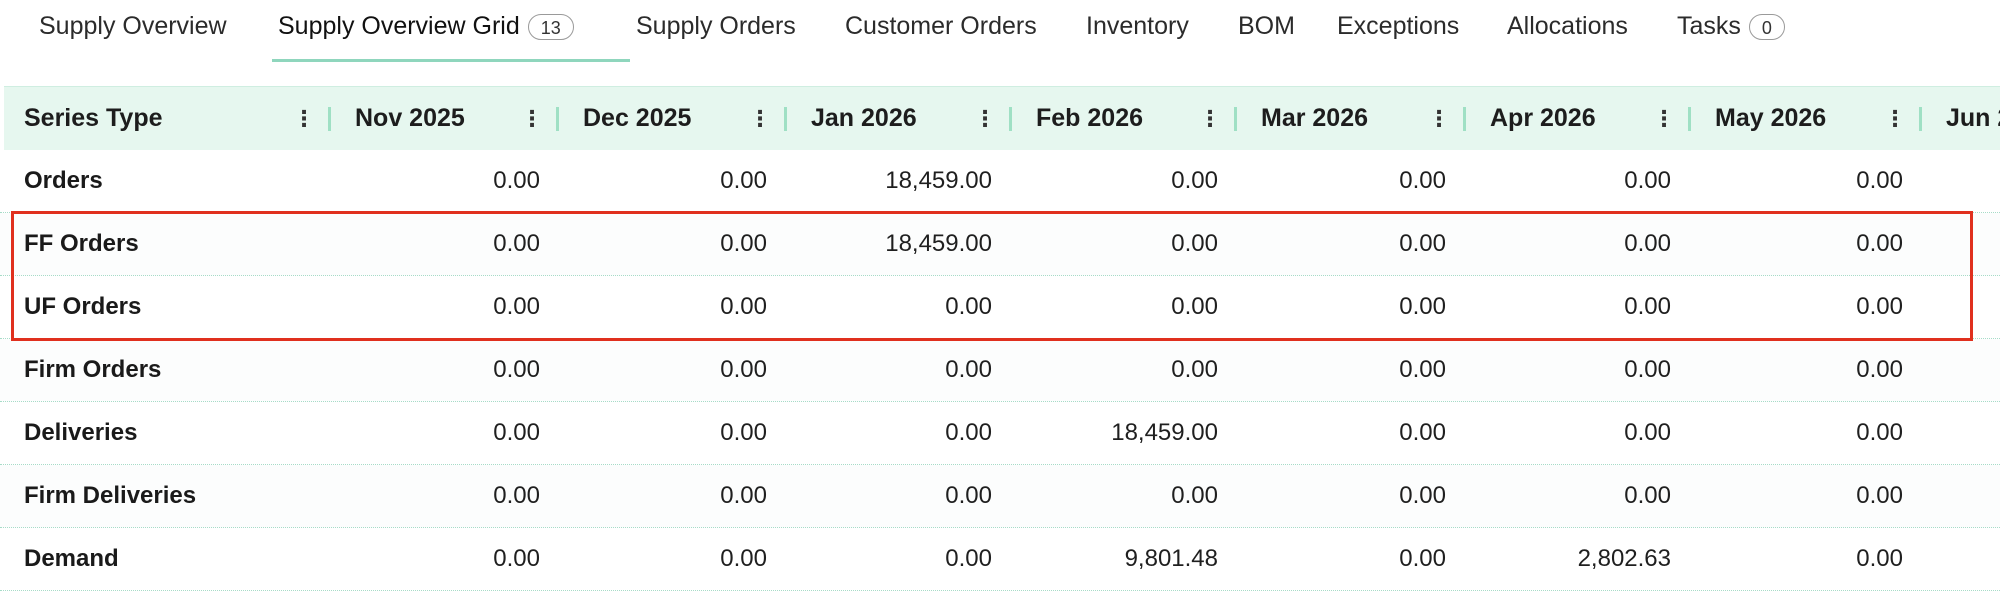 The width and height of the screenshot is (2000, 591). What do you see at coordinates (63, 180) in the screenshot?
I see `row-series-label: Orders` at bounding box center [63, 180].